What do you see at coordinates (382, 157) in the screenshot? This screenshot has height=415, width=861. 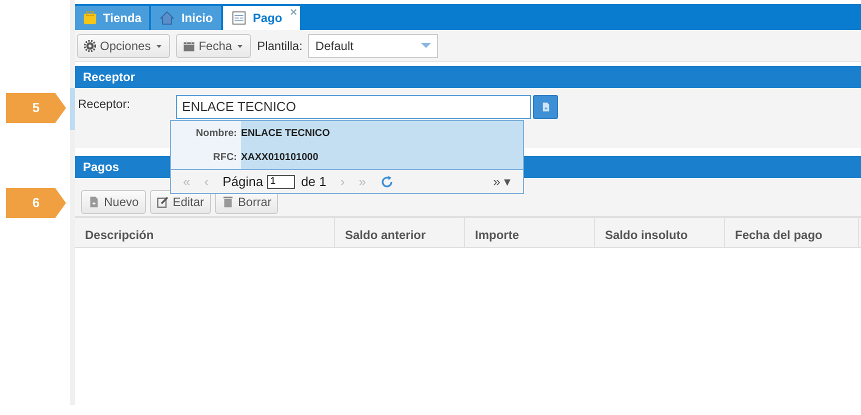 I see `suggestion-value: XAXX010101000` at bounding box center [382, 157].